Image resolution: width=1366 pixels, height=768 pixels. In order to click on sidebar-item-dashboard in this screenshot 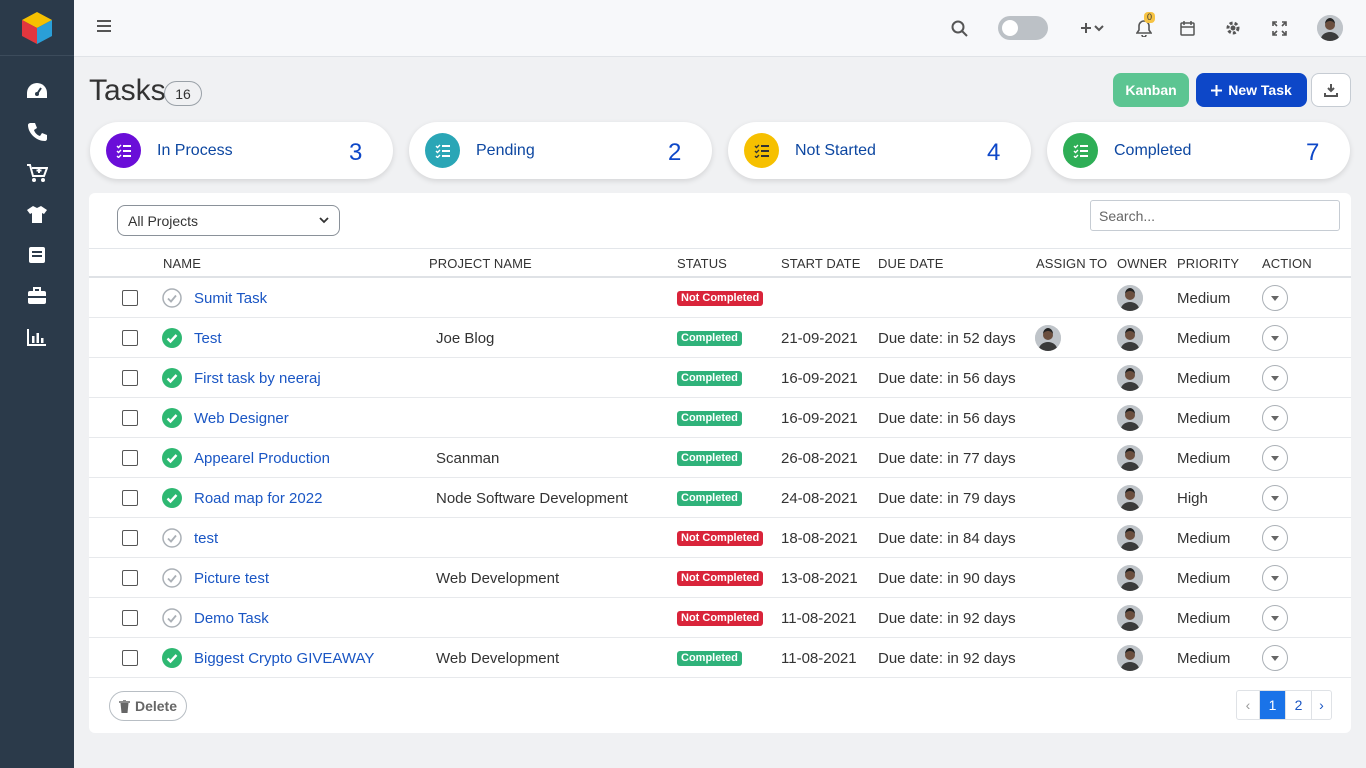, I will do `click(37, 90)`.